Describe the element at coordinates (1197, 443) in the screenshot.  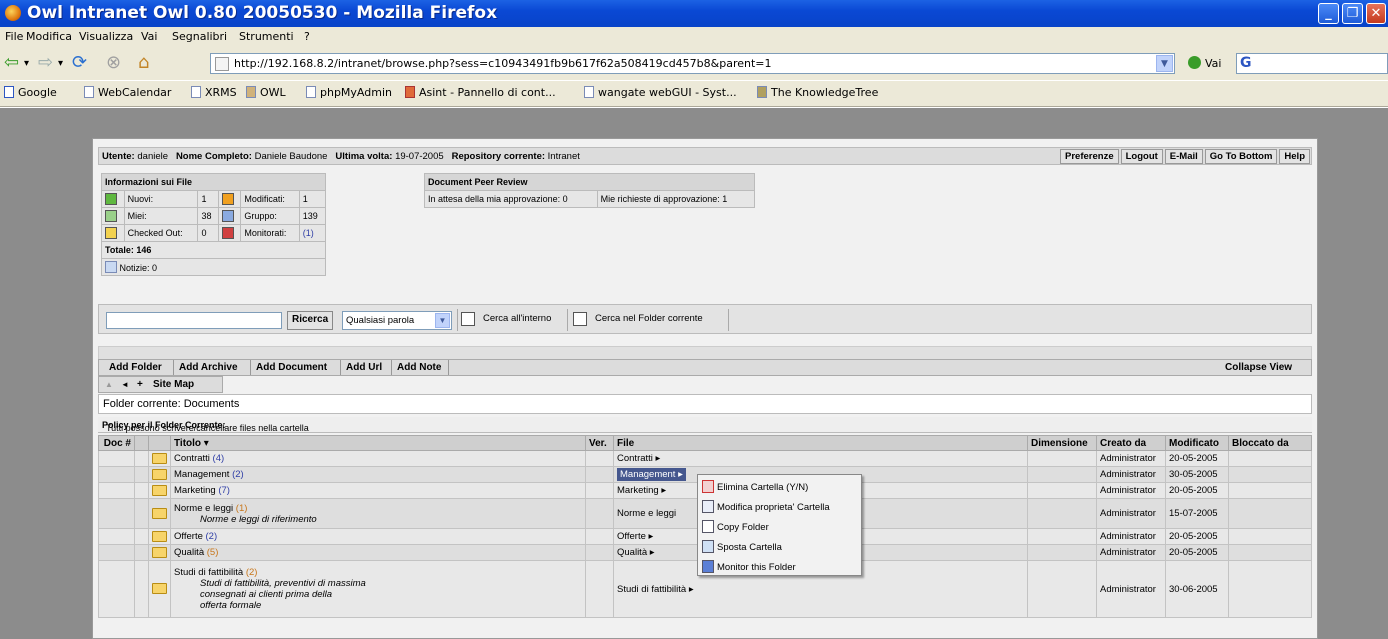
I see `col-modified: Modificato` at that location.